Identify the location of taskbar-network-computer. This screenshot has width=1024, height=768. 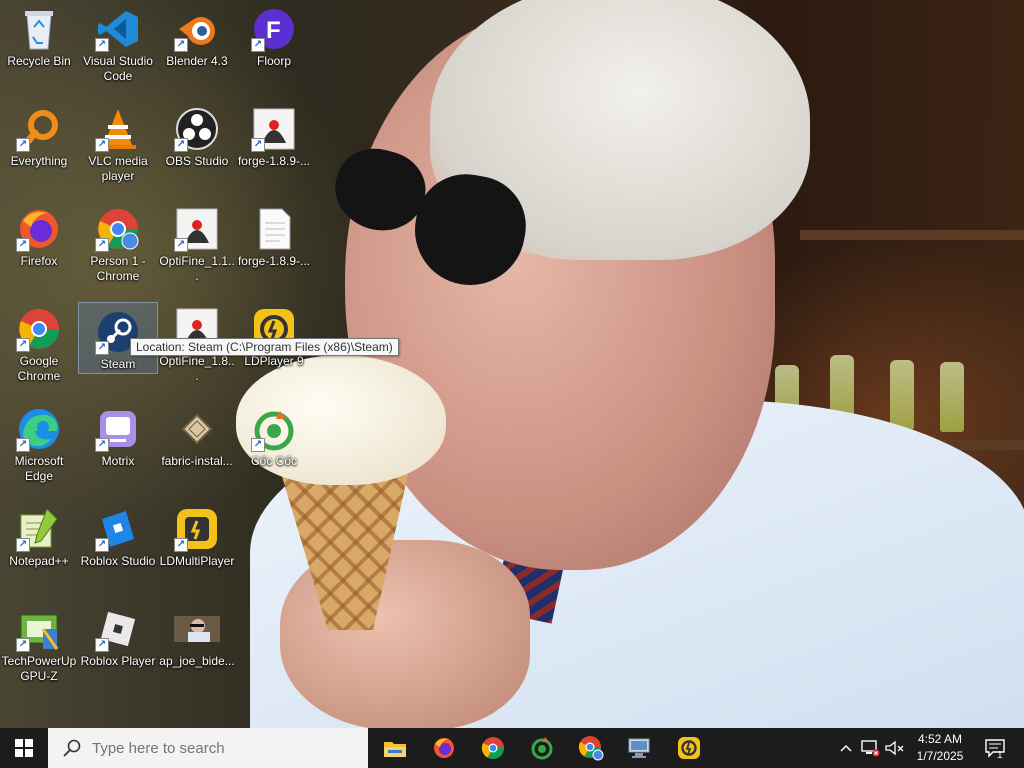
(640, 748).